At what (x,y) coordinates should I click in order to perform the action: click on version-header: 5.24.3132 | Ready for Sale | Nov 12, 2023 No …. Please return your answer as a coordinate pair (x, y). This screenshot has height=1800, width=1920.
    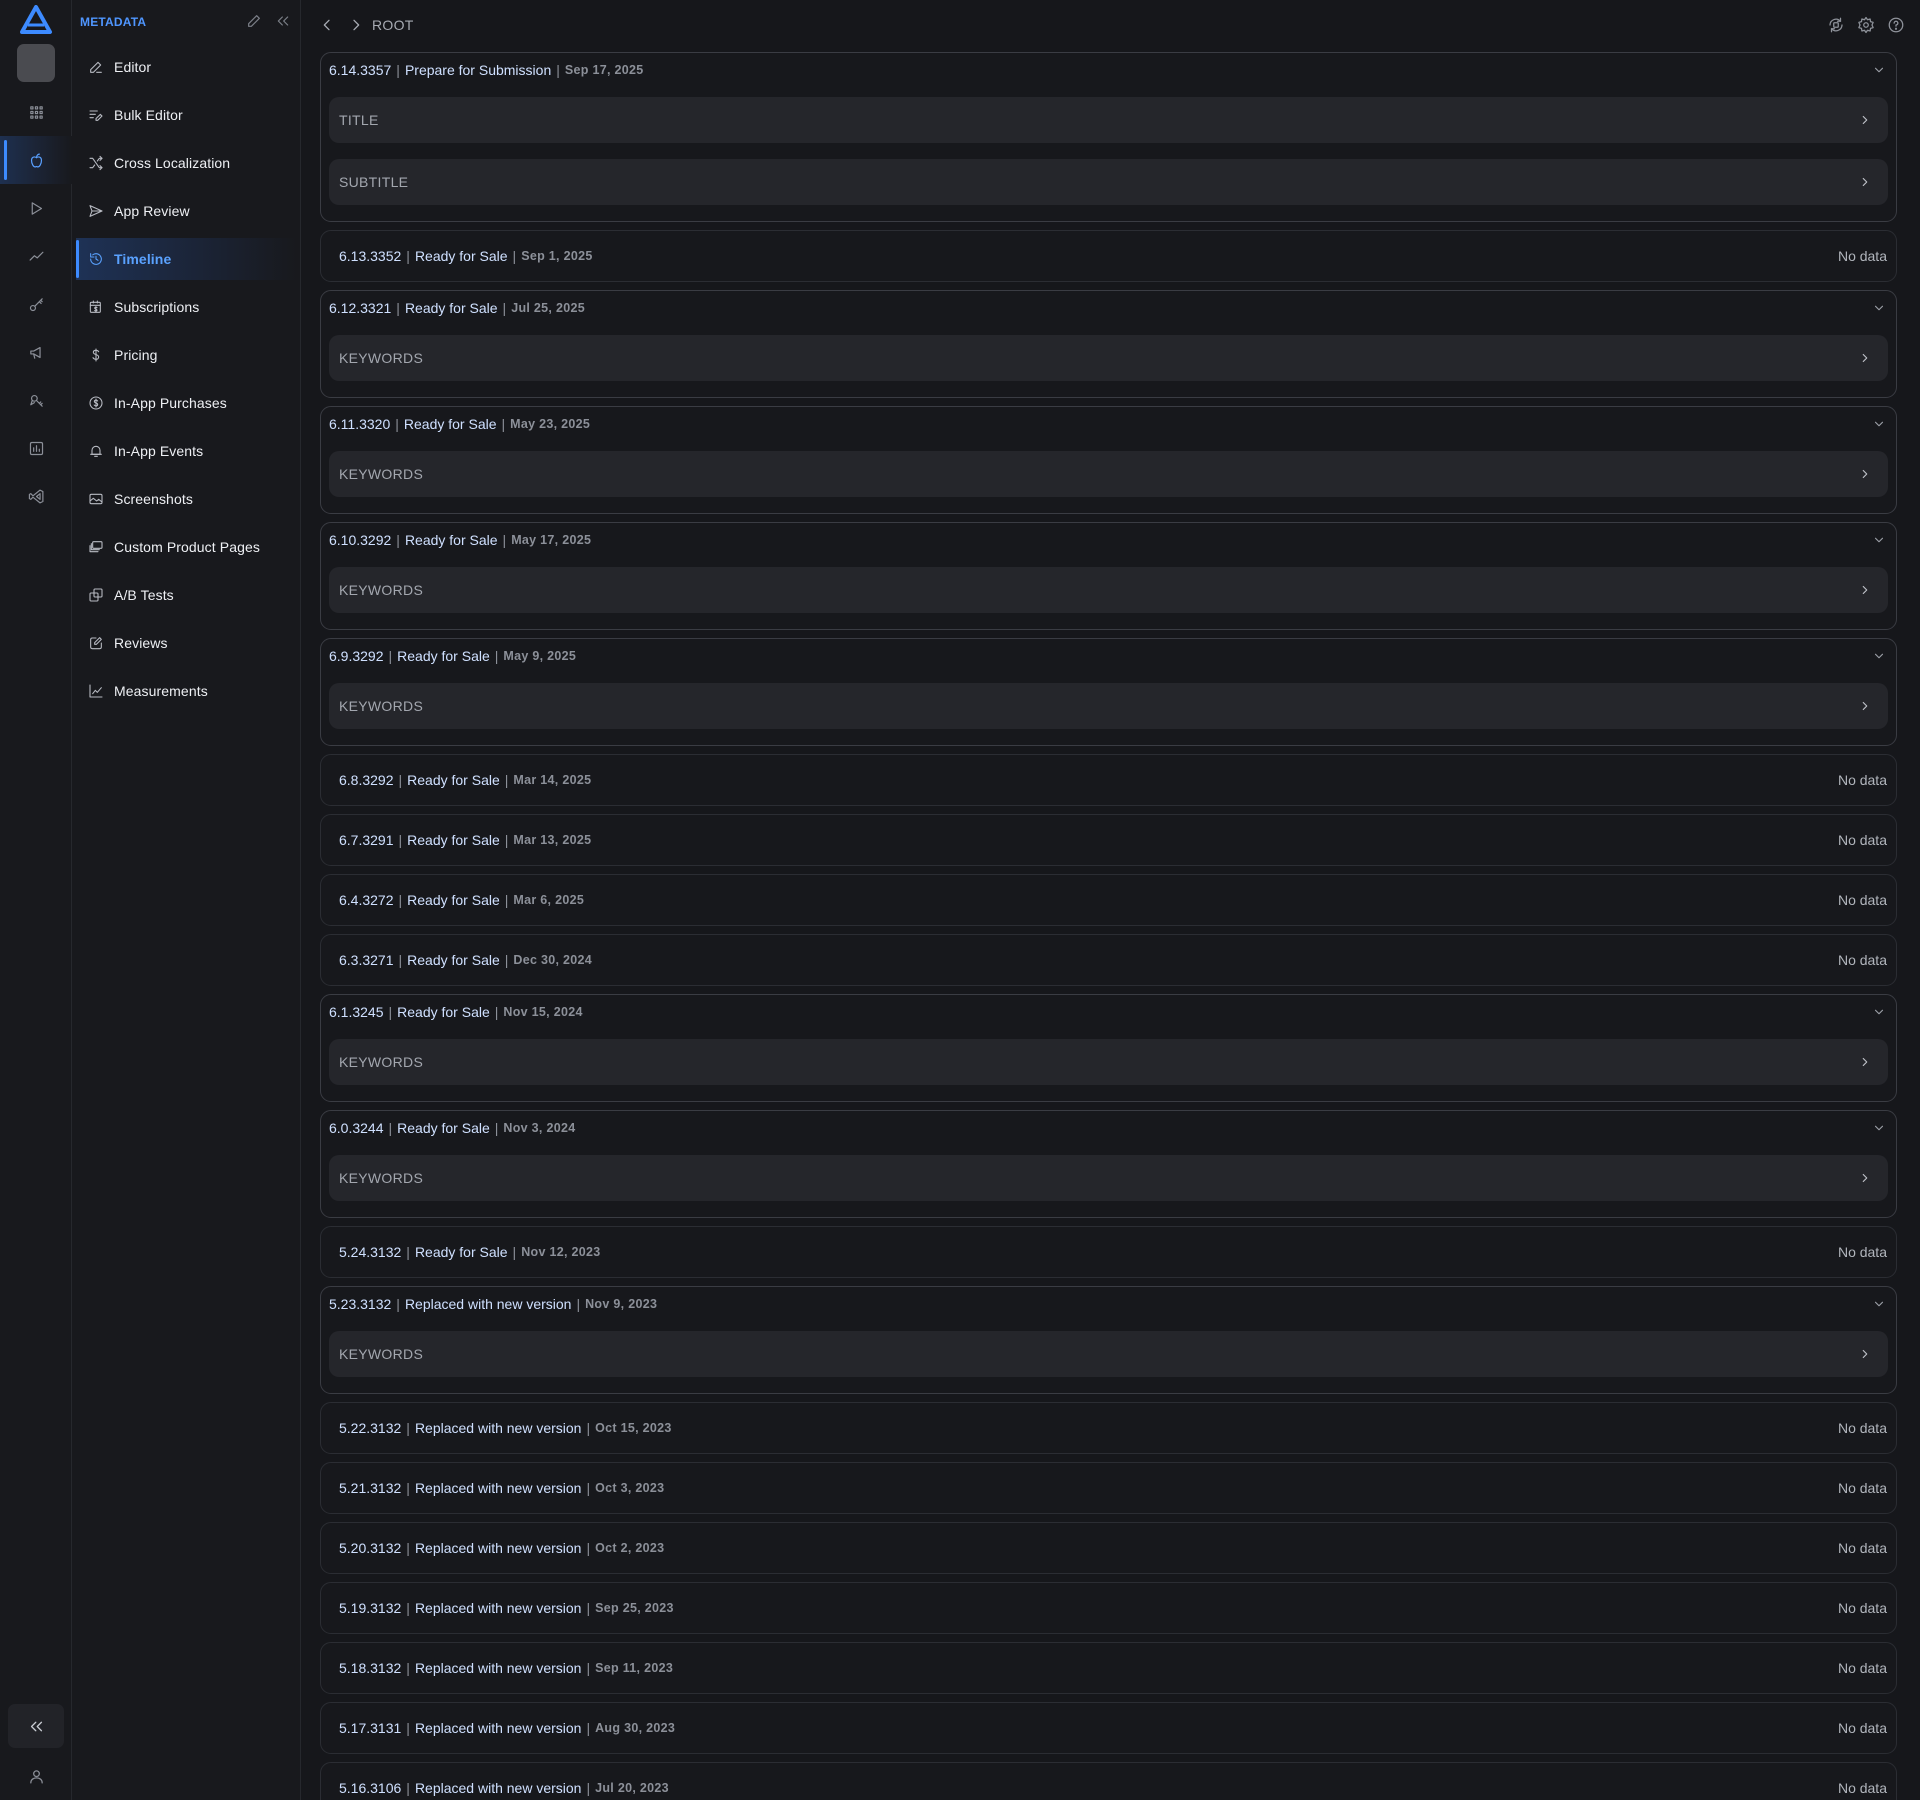
    Looking at the image, I should click on (1108, 1252).